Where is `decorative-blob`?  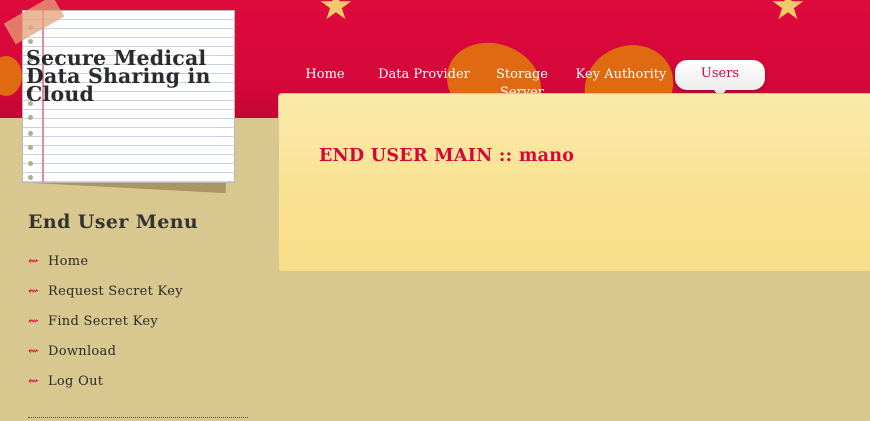 decorative-blob is located at coordinates (11, 76).